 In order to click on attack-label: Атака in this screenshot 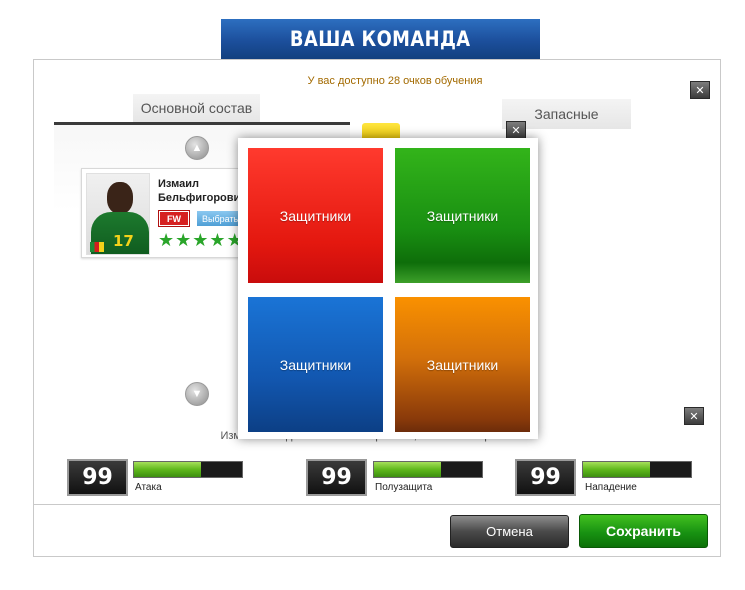, I will do `click(148, 487)`.